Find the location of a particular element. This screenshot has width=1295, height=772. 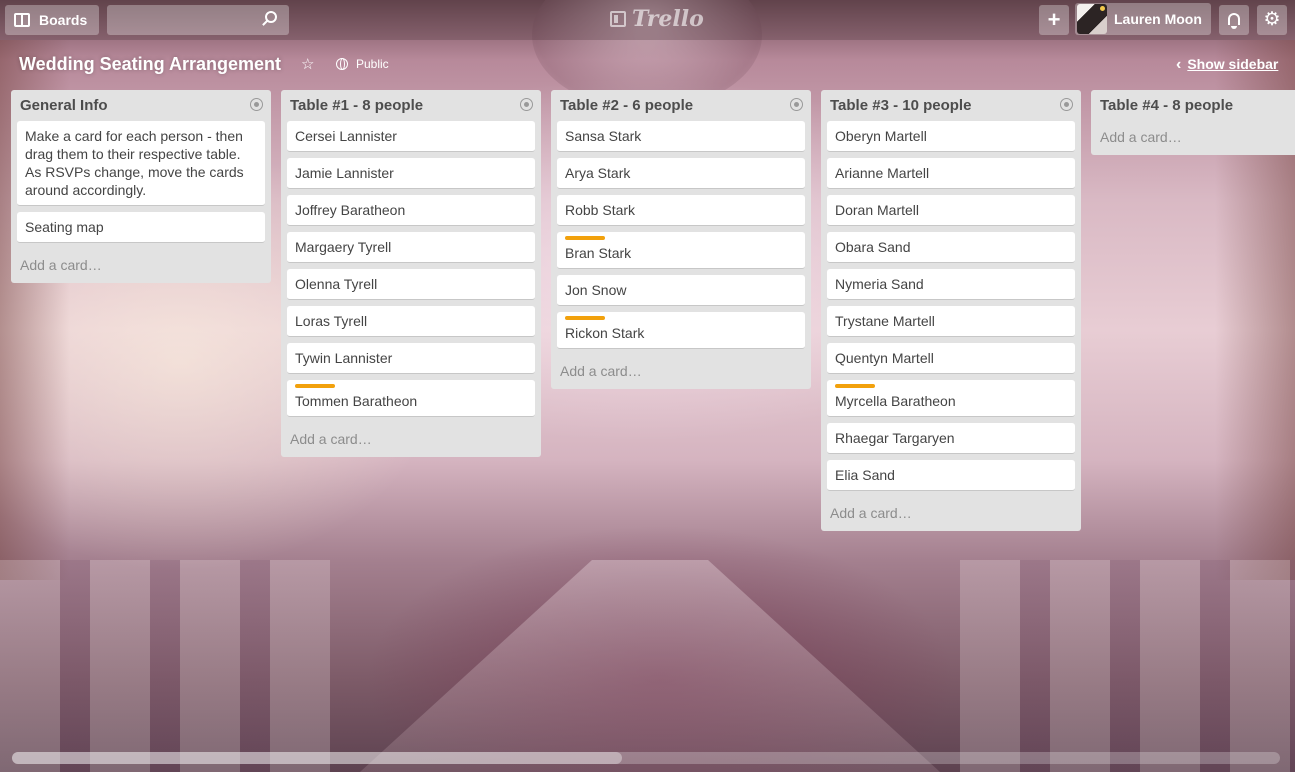

card-text: Doran Martell is located at coordinates (877, 210).